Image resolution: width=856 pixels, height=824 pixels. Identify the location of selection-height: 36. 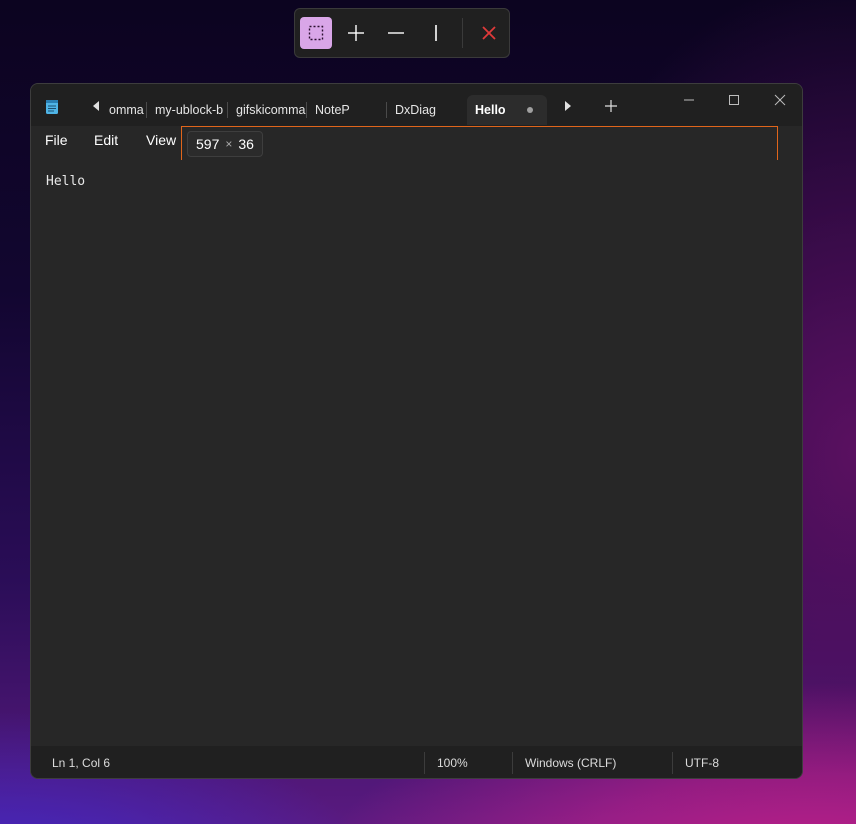
(246, 144).